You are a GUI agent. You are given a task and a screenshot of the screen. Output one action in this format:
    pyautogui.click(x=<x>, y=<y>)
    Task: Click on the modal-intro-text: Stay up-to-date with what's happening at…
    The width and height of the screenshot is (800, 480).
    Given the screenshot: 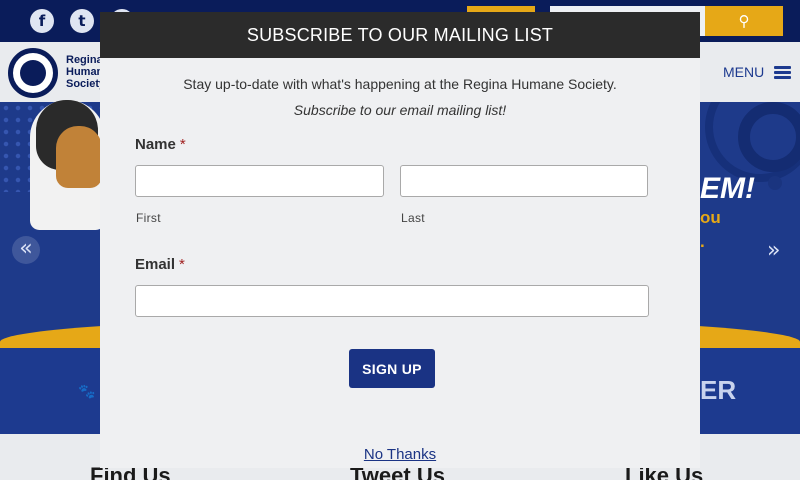 What is the action you would take?
    pyautogui.click(x=400, y=84)
    